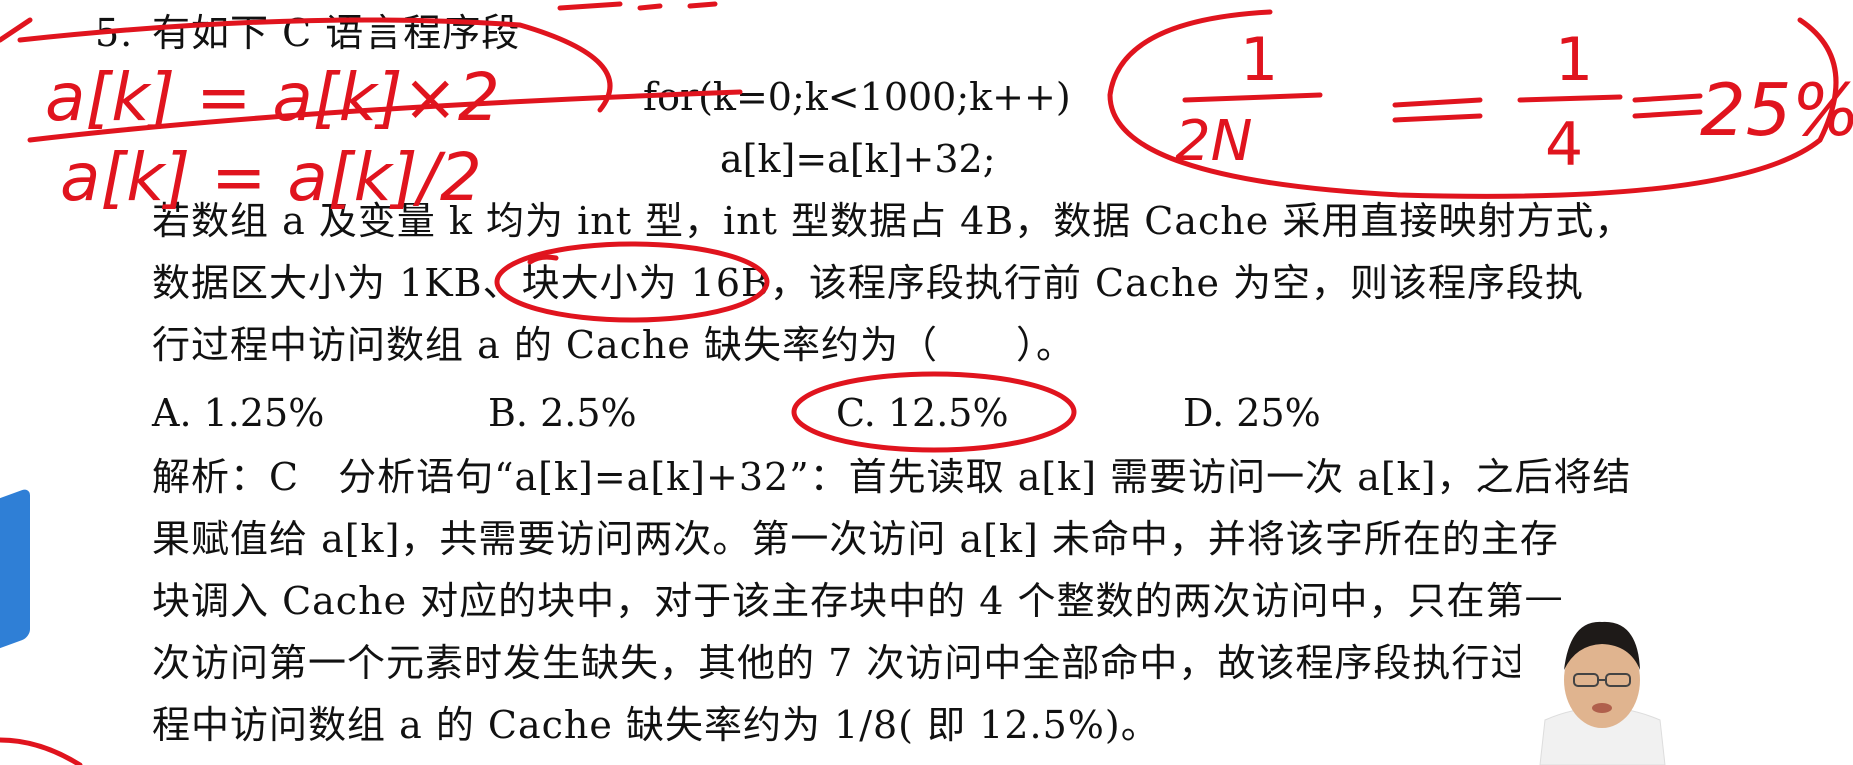 The width and height of the screenshot is (1853, 765). Describe the element at coordinates (1564, 145) in the screenshot. I see `ink-frac2-den: 4` at that location.